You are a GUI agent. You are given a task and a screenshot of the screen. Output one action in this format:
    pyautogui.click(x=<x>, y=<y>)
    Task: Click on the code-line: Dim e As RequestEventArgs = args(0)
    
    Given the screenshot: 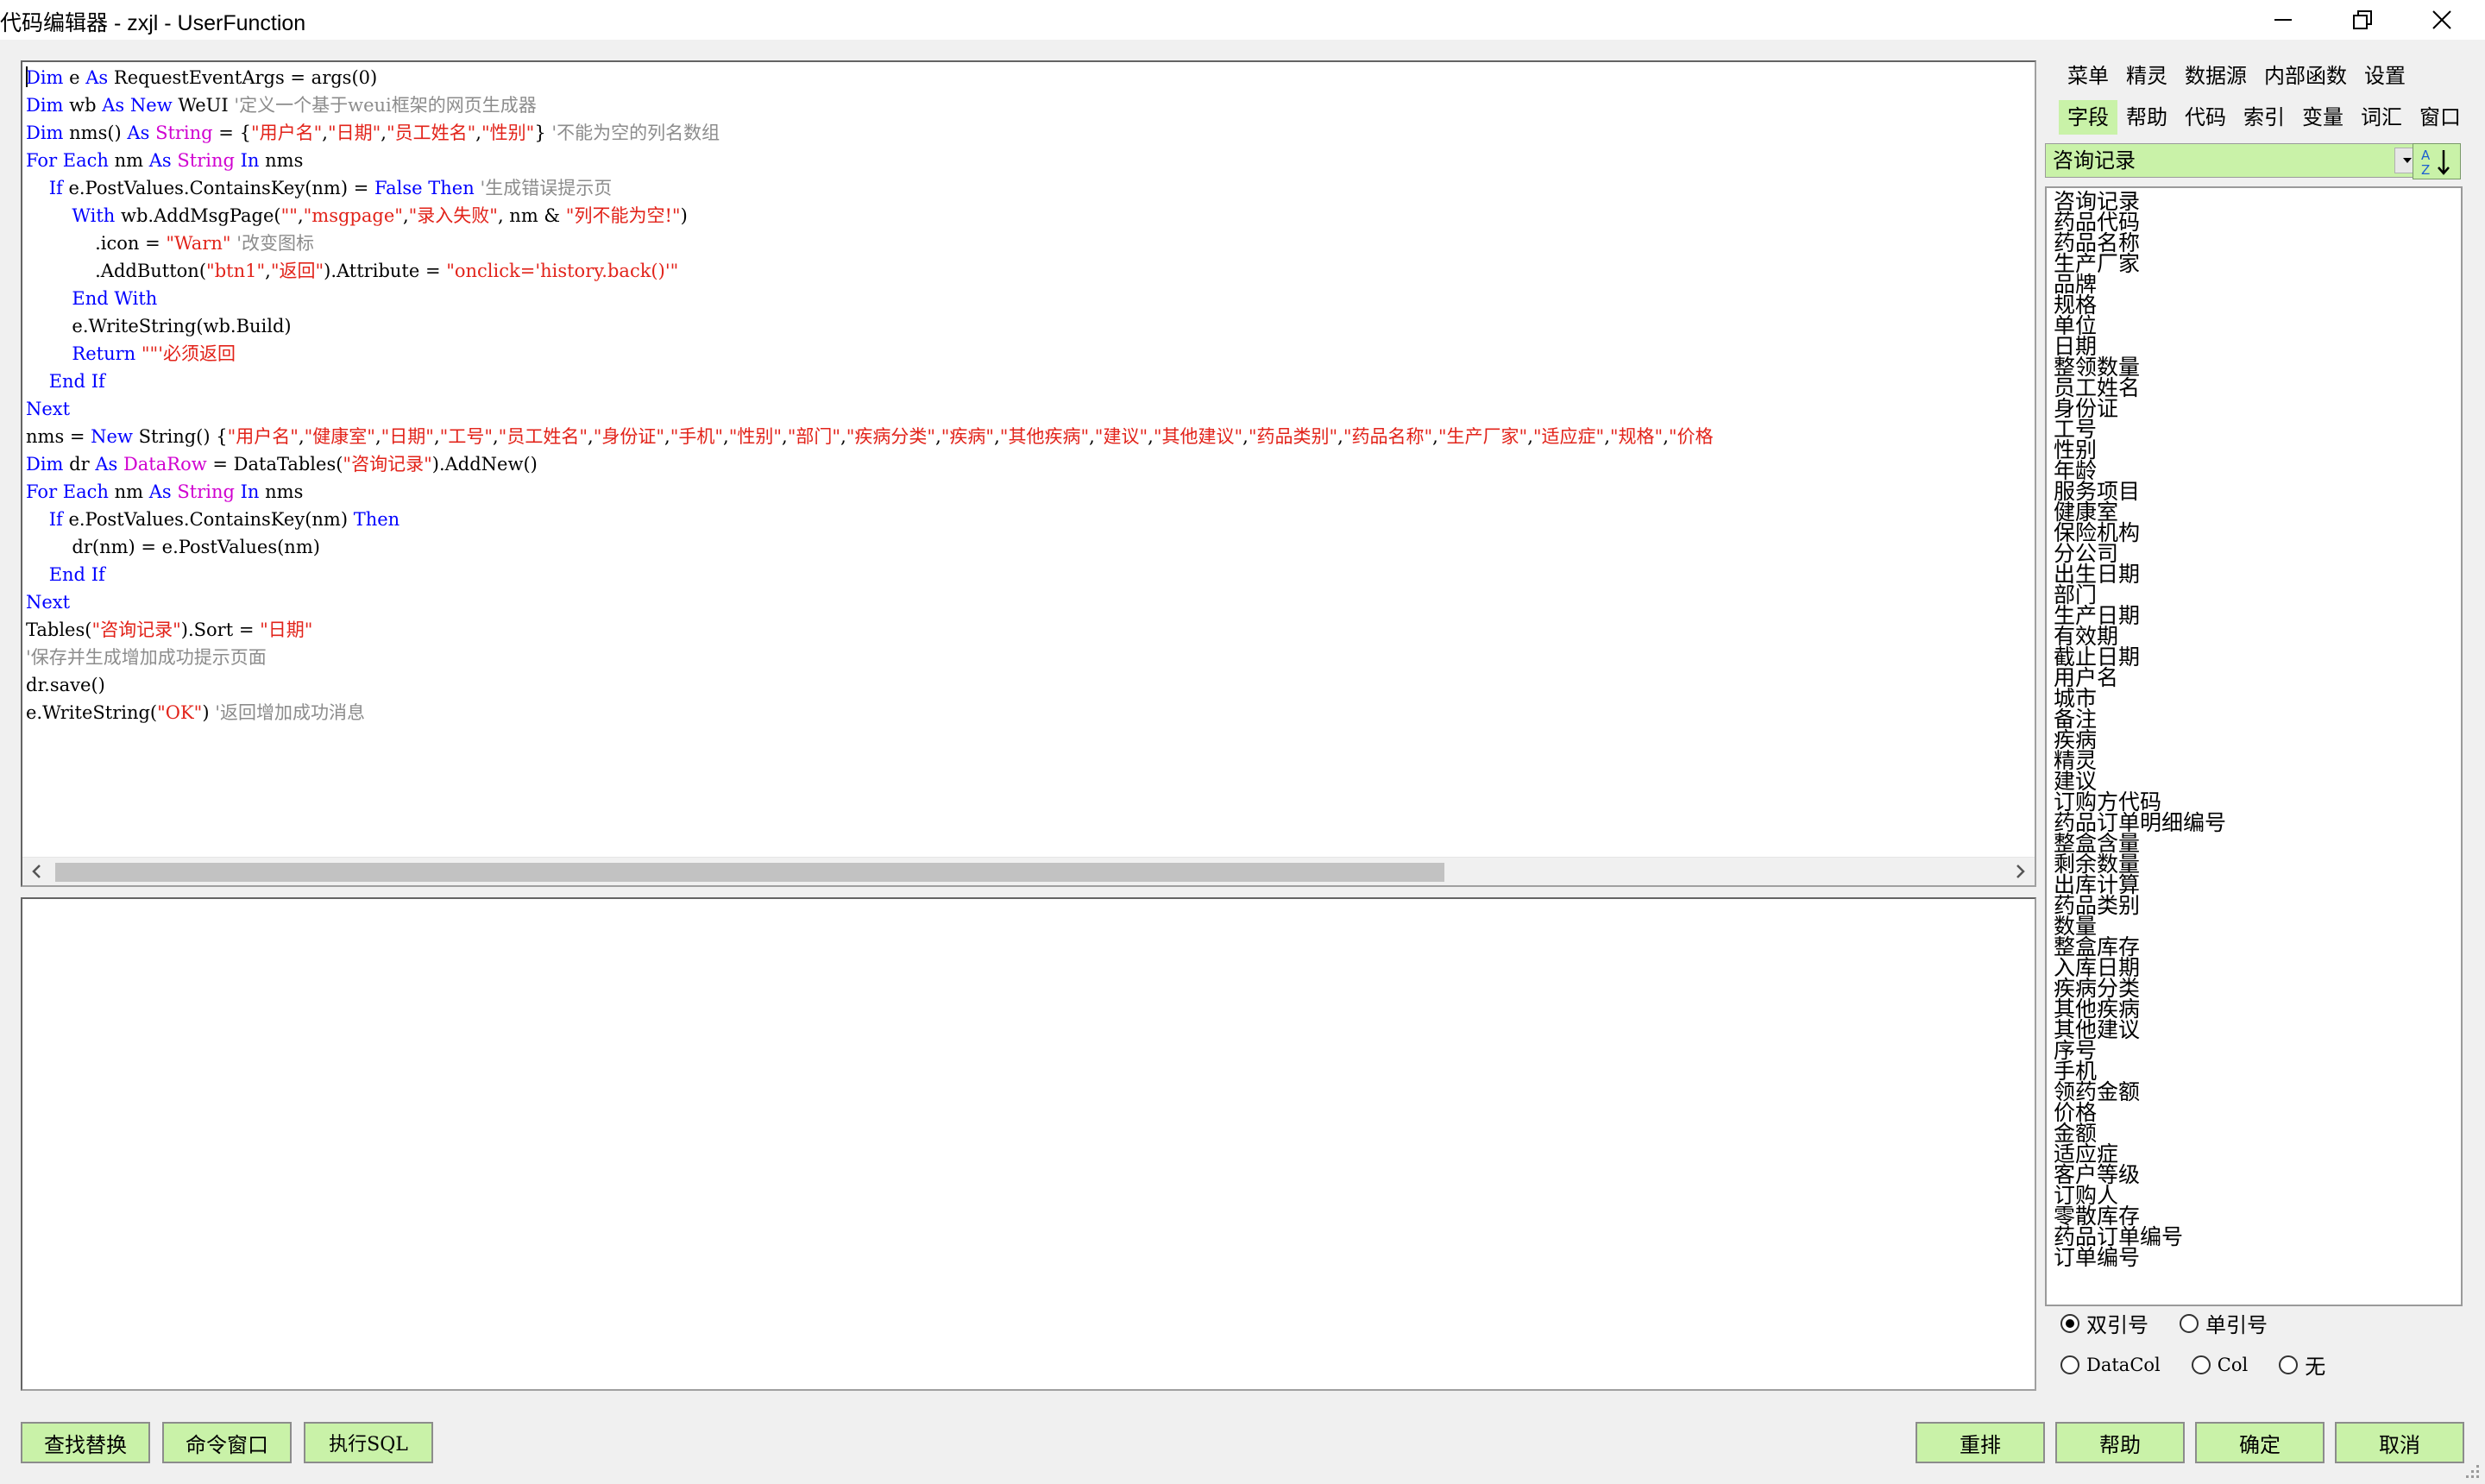 What is the action you would take?
    pyautogui.click(x=870, y=77)
    